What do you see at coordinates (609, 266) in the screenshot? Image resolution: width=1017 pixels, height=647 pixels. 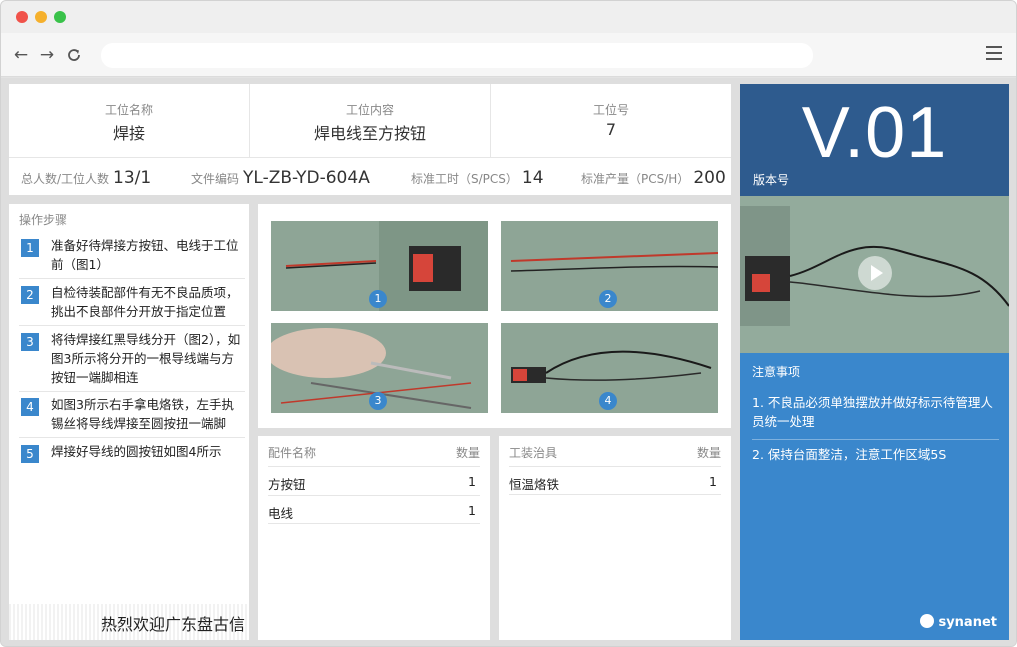 I see `step-photo-2: 2` at bounding box center [609, 266].